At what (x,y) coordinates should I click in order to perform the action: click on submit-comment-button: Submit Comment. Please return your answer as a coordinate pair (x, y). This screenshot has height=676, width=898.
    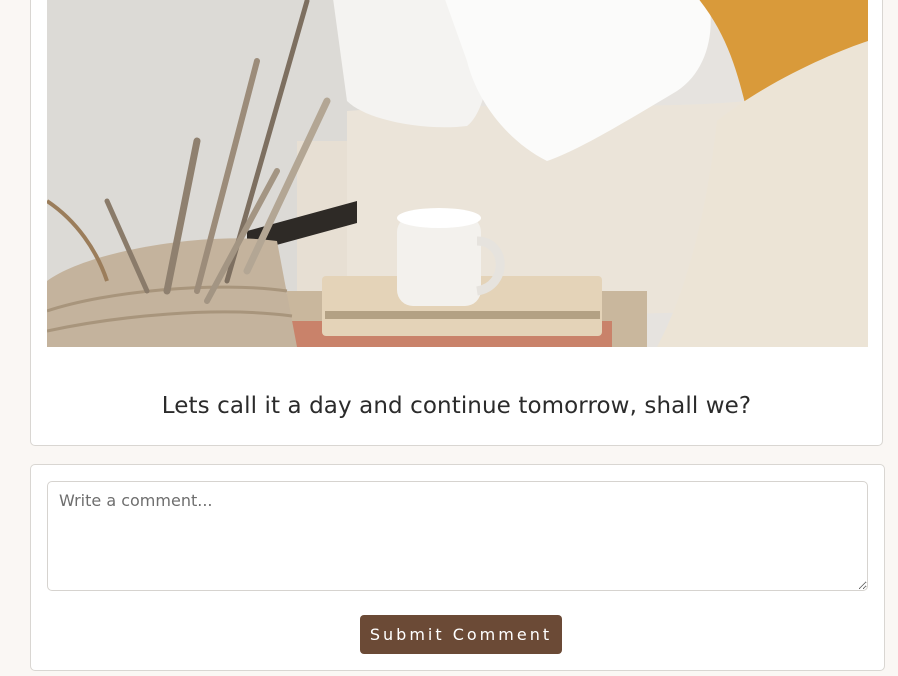
    Looking at the image, I should click on (461, 634).